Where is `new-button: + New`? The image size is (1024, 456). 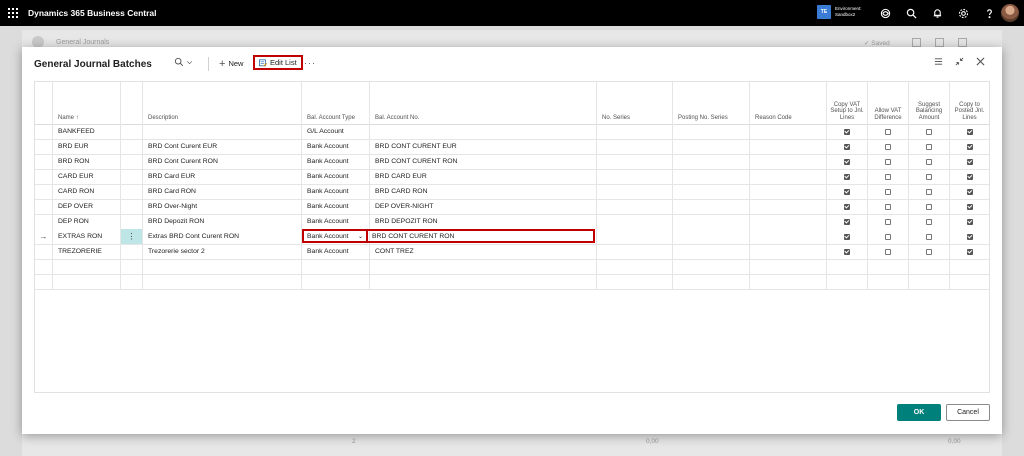
new-button: + New is located at coordinates (231, 63).